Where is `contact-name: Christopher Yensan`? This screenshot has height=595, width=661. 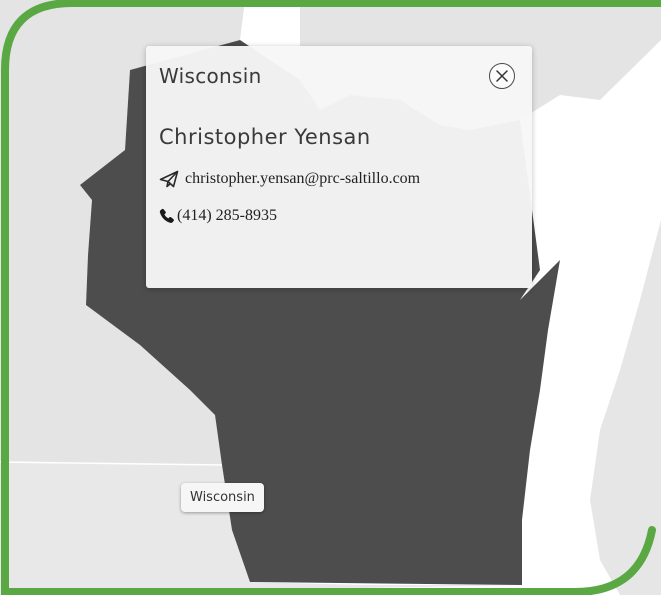 contact-name: Christopher Yensan is located at coordinates (265, 137).